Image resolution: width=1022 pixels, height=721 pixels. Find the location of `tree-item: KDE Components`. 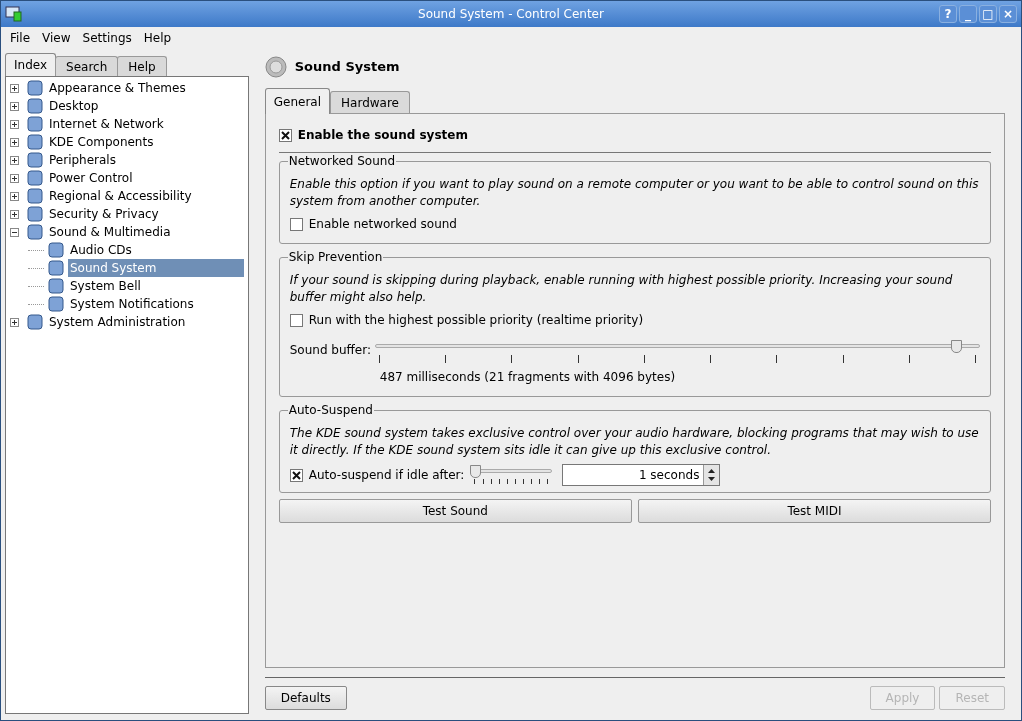

tree-item: KDE Components is located at coordinates (101, 142).